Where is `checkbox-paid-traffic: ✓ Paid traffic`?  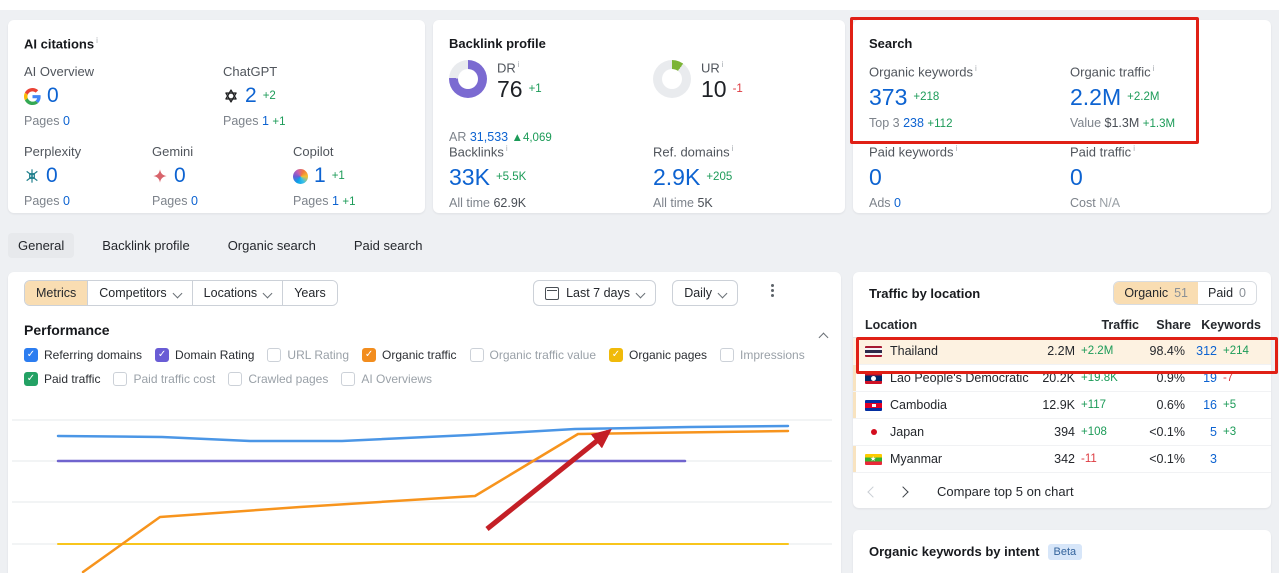 checkbox-paid-traffic: ✓ Paid traffic is located at coordinates (62, 379).